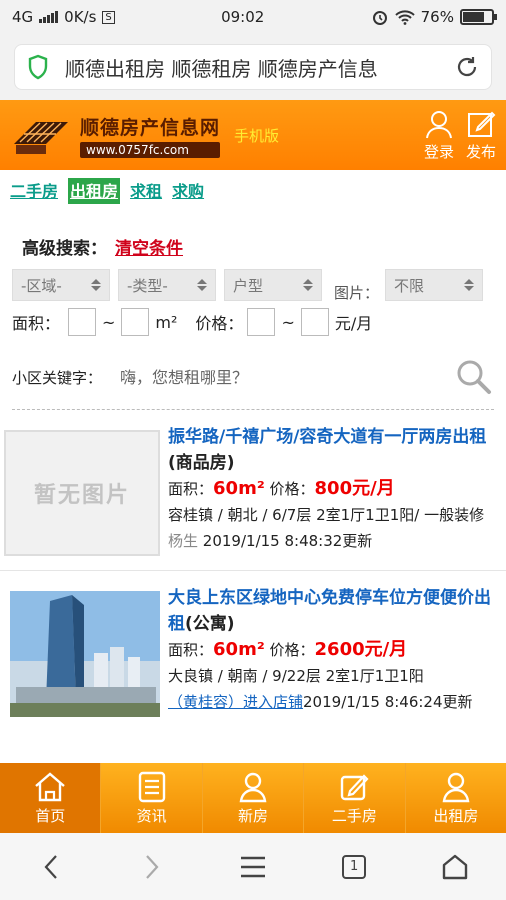 Image resolution: width=506 pixels, height=900 pixels. I want to click on clear-filters-link: 清空条件, so click(149, 246).